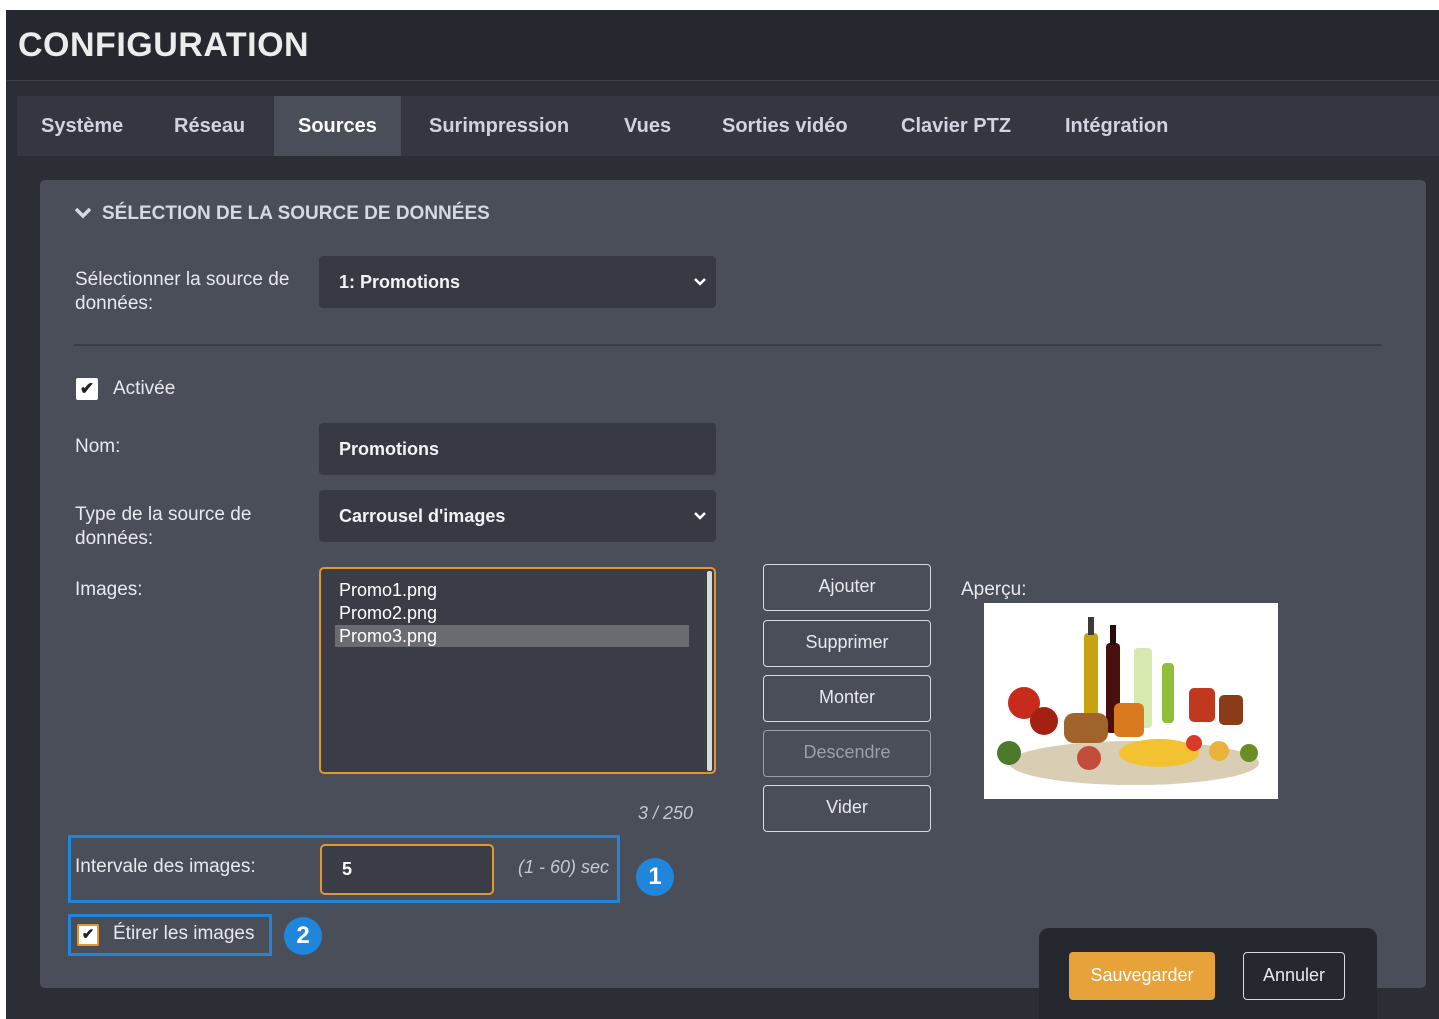 This screenshot has height=1019, width=1439. Describe the element at coordinates (209, 126) in the screenshot. I see `tab-reseau: Réseau` at that location.